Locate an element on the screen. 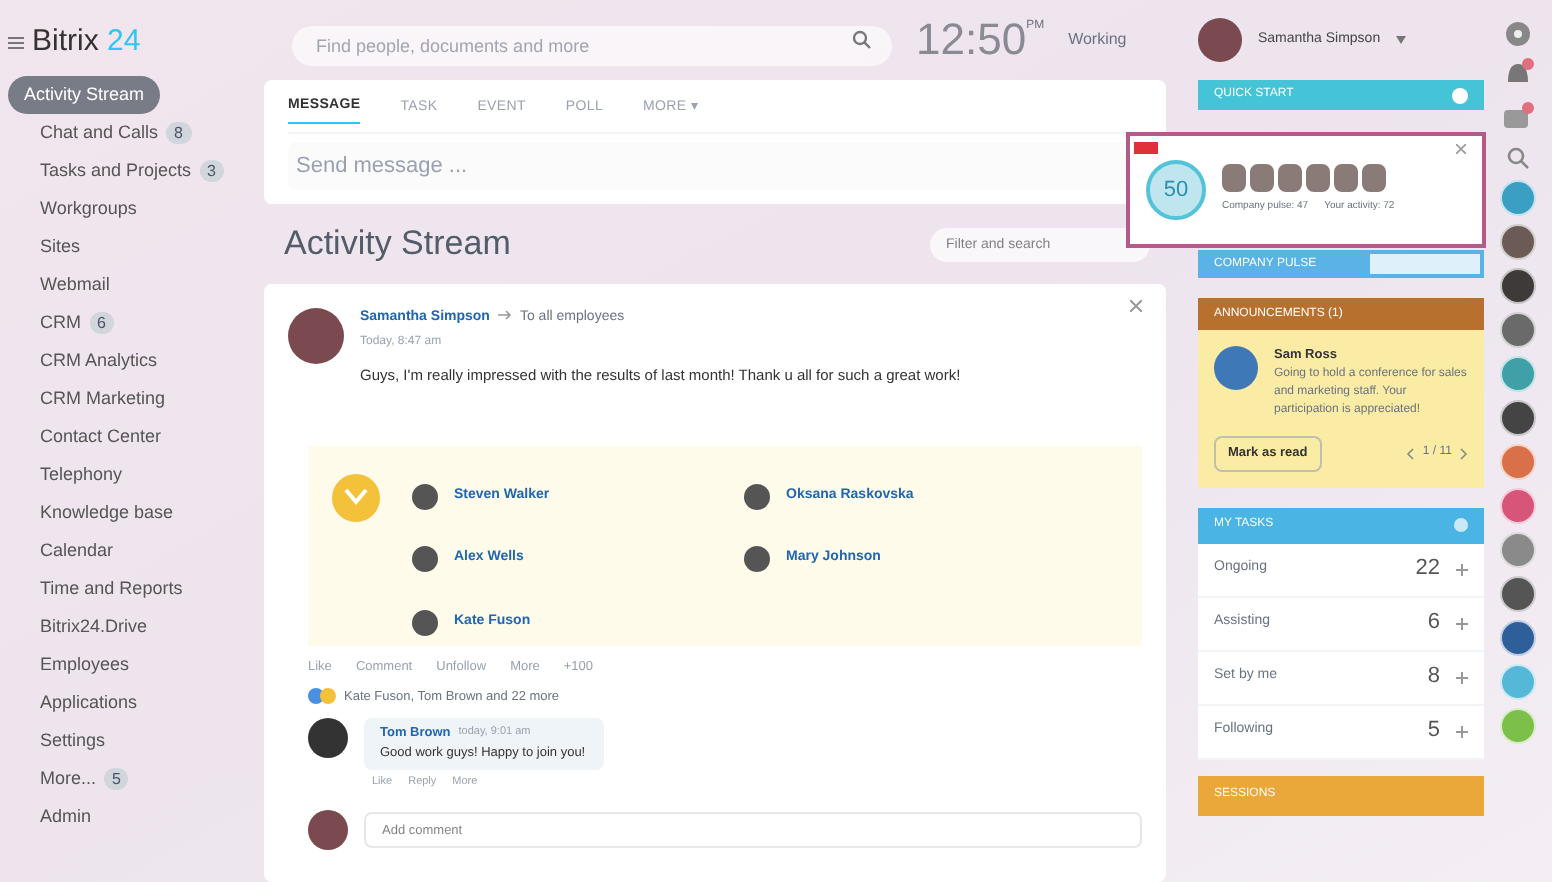 The height and width of the screenshot is (882, 1552). sidebar-item: Calendar is located at coordinates (136, 551).